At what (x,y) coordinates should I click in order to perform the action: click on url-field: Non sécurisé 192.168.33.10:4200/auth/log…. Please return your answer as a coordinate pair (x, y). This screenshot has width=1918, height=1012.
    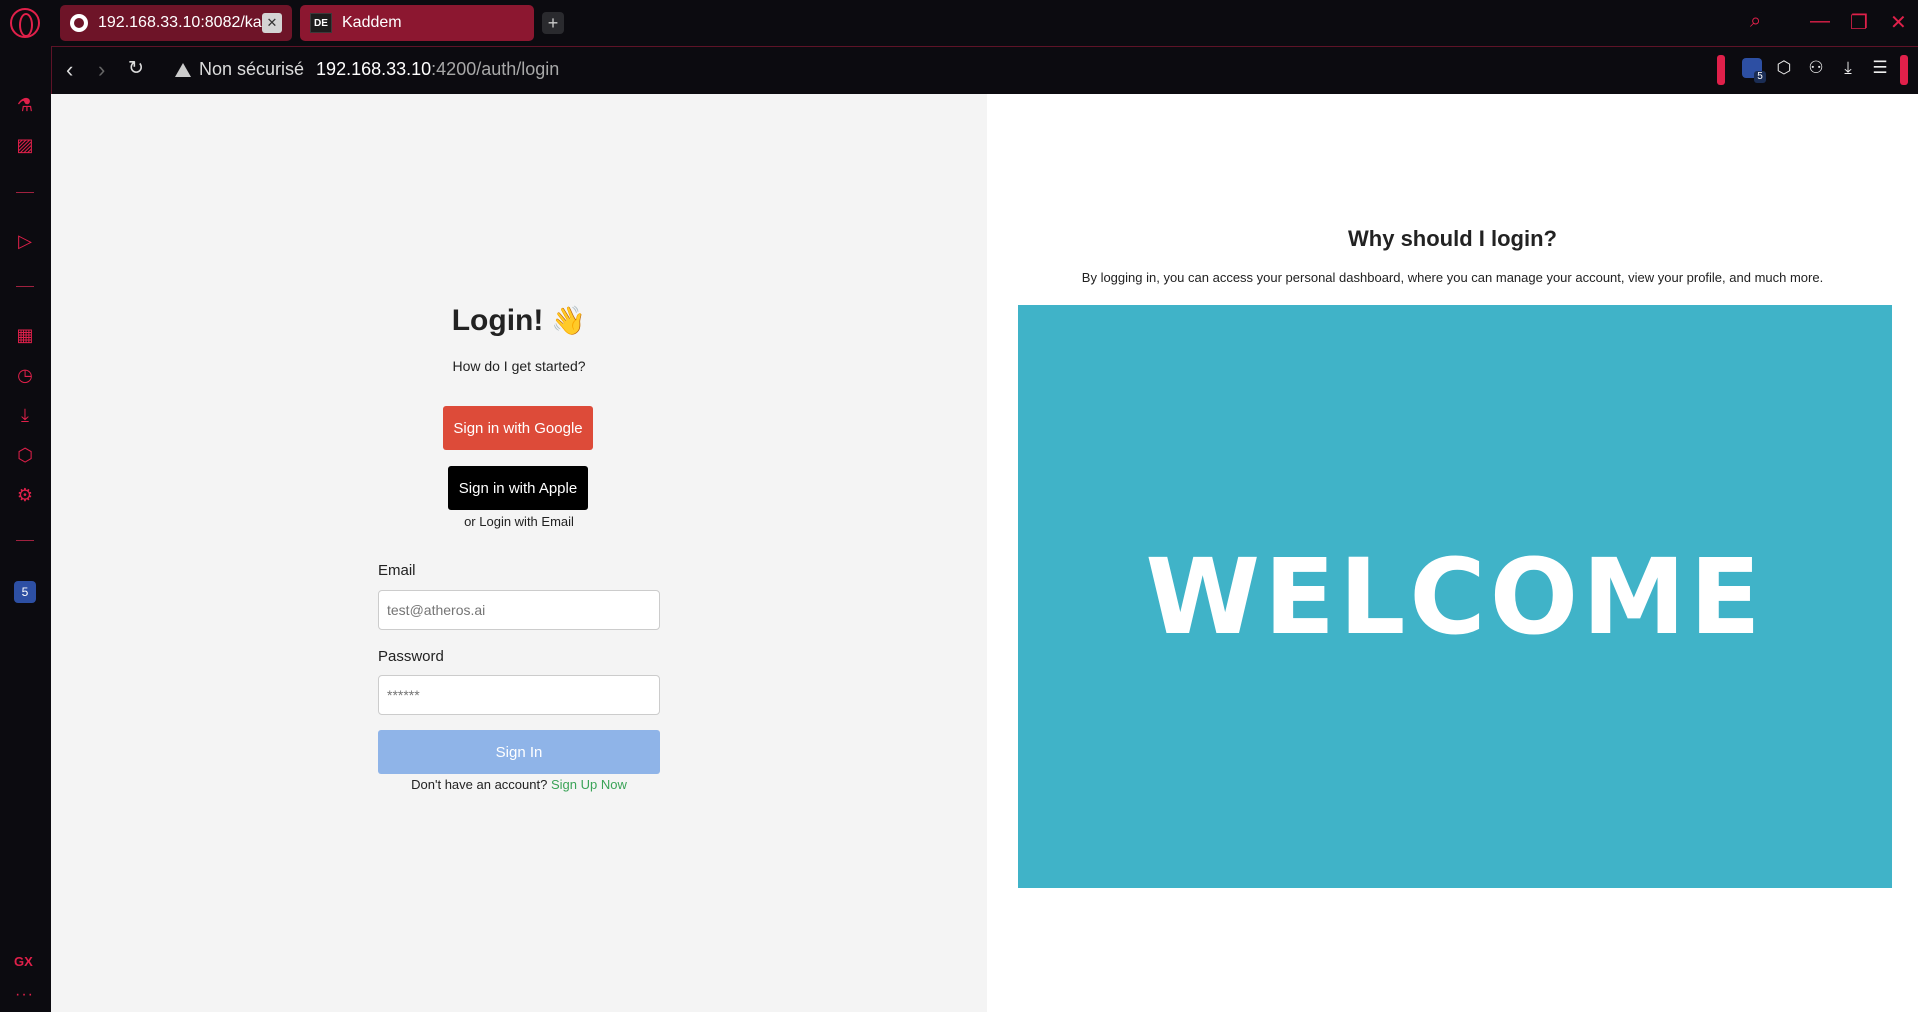
    Looking at the image, I should click on (367, 69).